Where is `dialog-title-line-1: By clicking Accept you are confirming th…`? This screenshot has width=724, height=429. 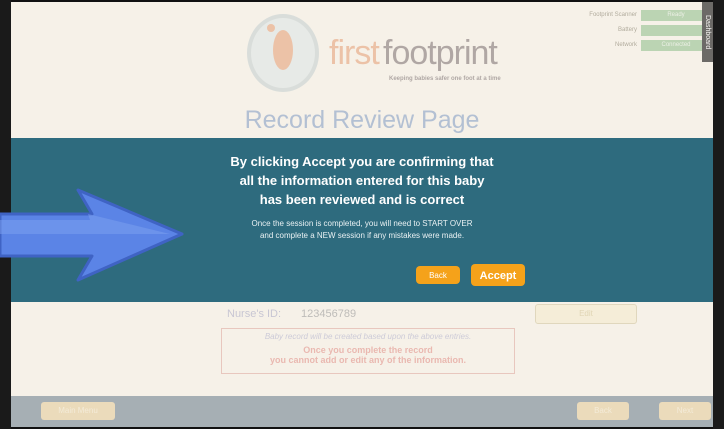 dialog-title-line-1: By clicking Accept you are confirming th… is located at coordinates (362, 161).